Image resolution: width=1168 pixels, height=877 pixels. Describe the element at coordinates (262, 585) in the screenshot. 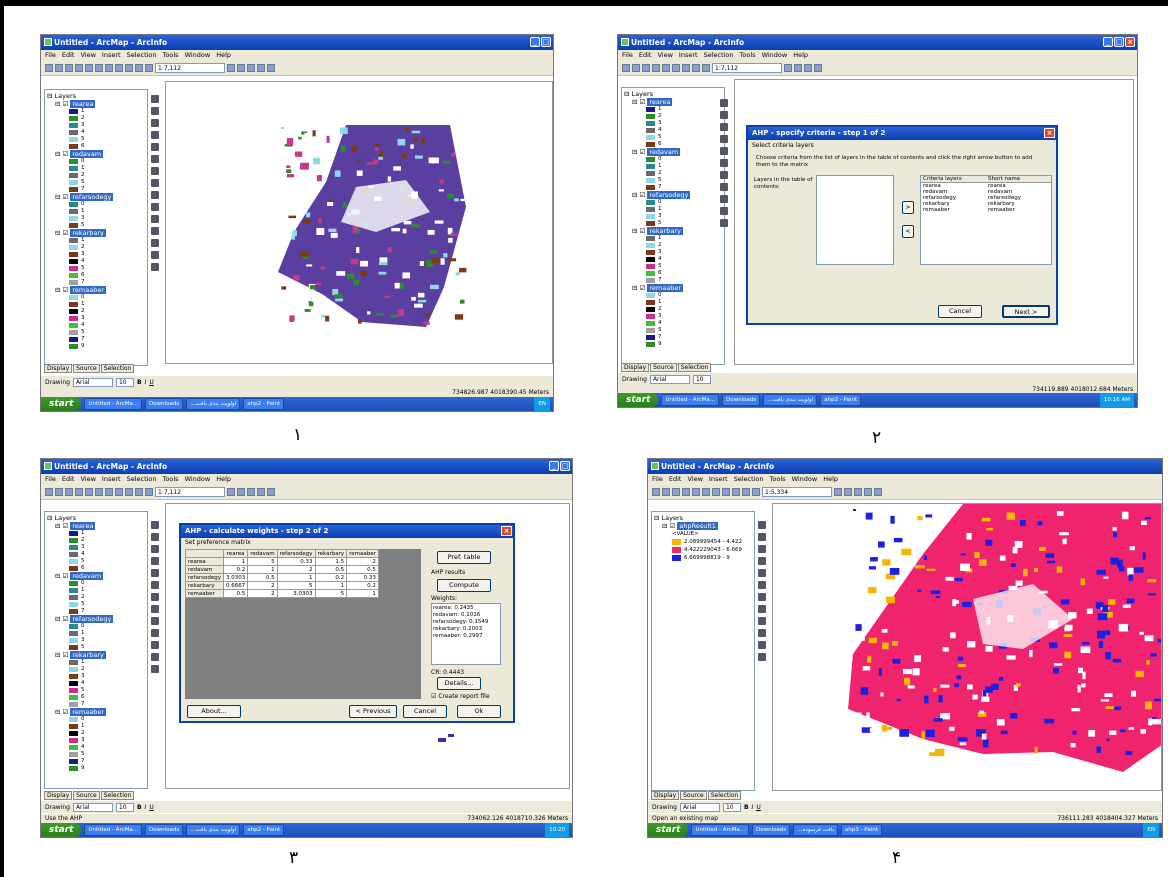

I see `matrix-cell: 2` at that location.